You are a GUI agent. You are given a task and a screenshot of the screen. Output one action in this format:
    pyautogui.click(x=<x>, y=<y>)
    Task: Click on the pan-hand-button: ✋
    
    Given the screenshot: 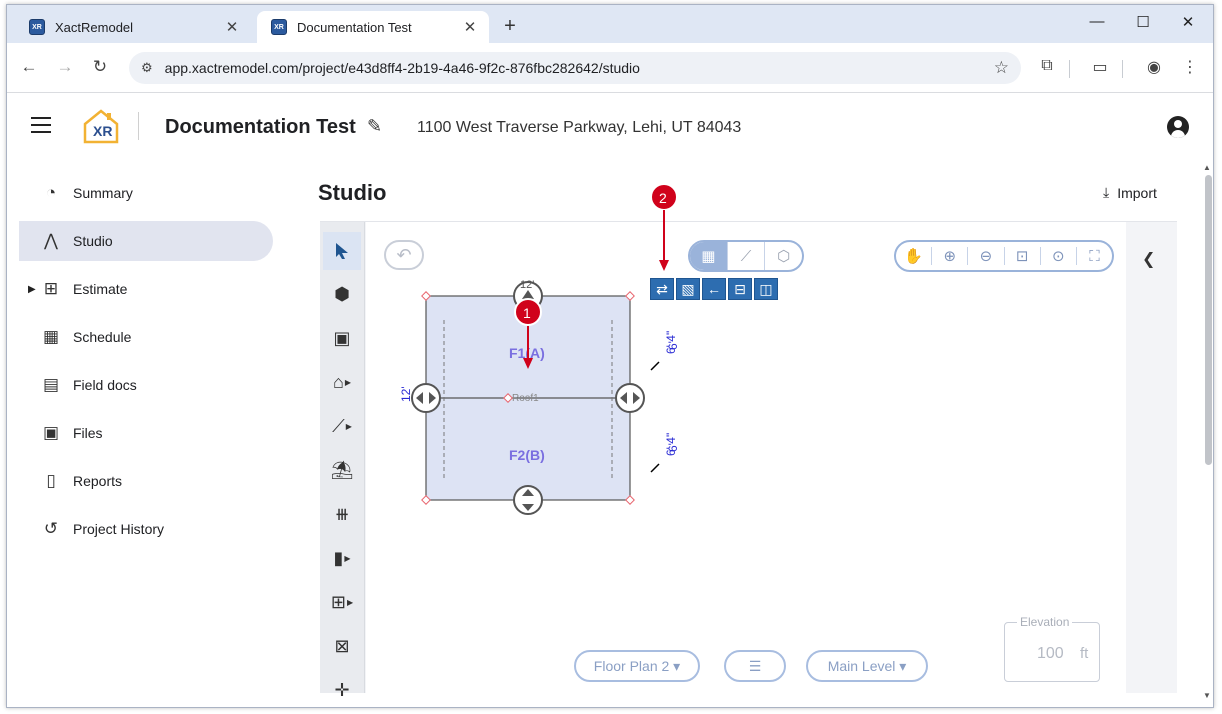 What is the action you would take?
    pyautogui.click(x=914, y=256)
    